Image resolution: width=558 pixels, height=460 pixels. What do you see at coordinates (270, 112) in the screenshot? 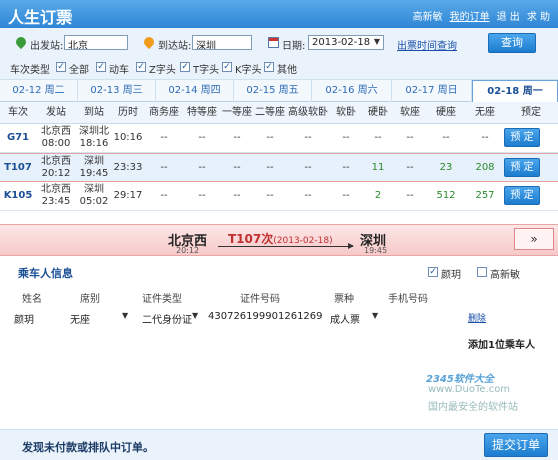
I see `col-header: 二等座` at bounding box center [270, 112].